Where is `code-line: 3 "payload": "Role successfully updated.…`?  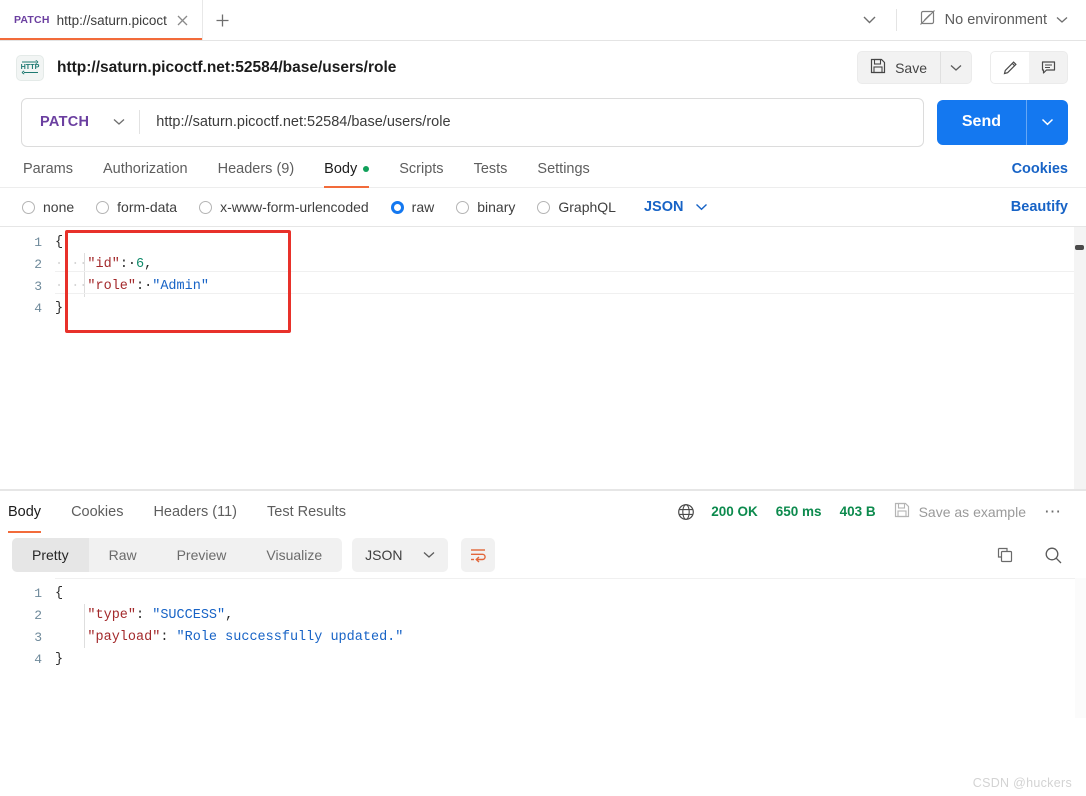 code-line: 3 "payload": "Role successfully updated.… is located at coordinates (543, 637).